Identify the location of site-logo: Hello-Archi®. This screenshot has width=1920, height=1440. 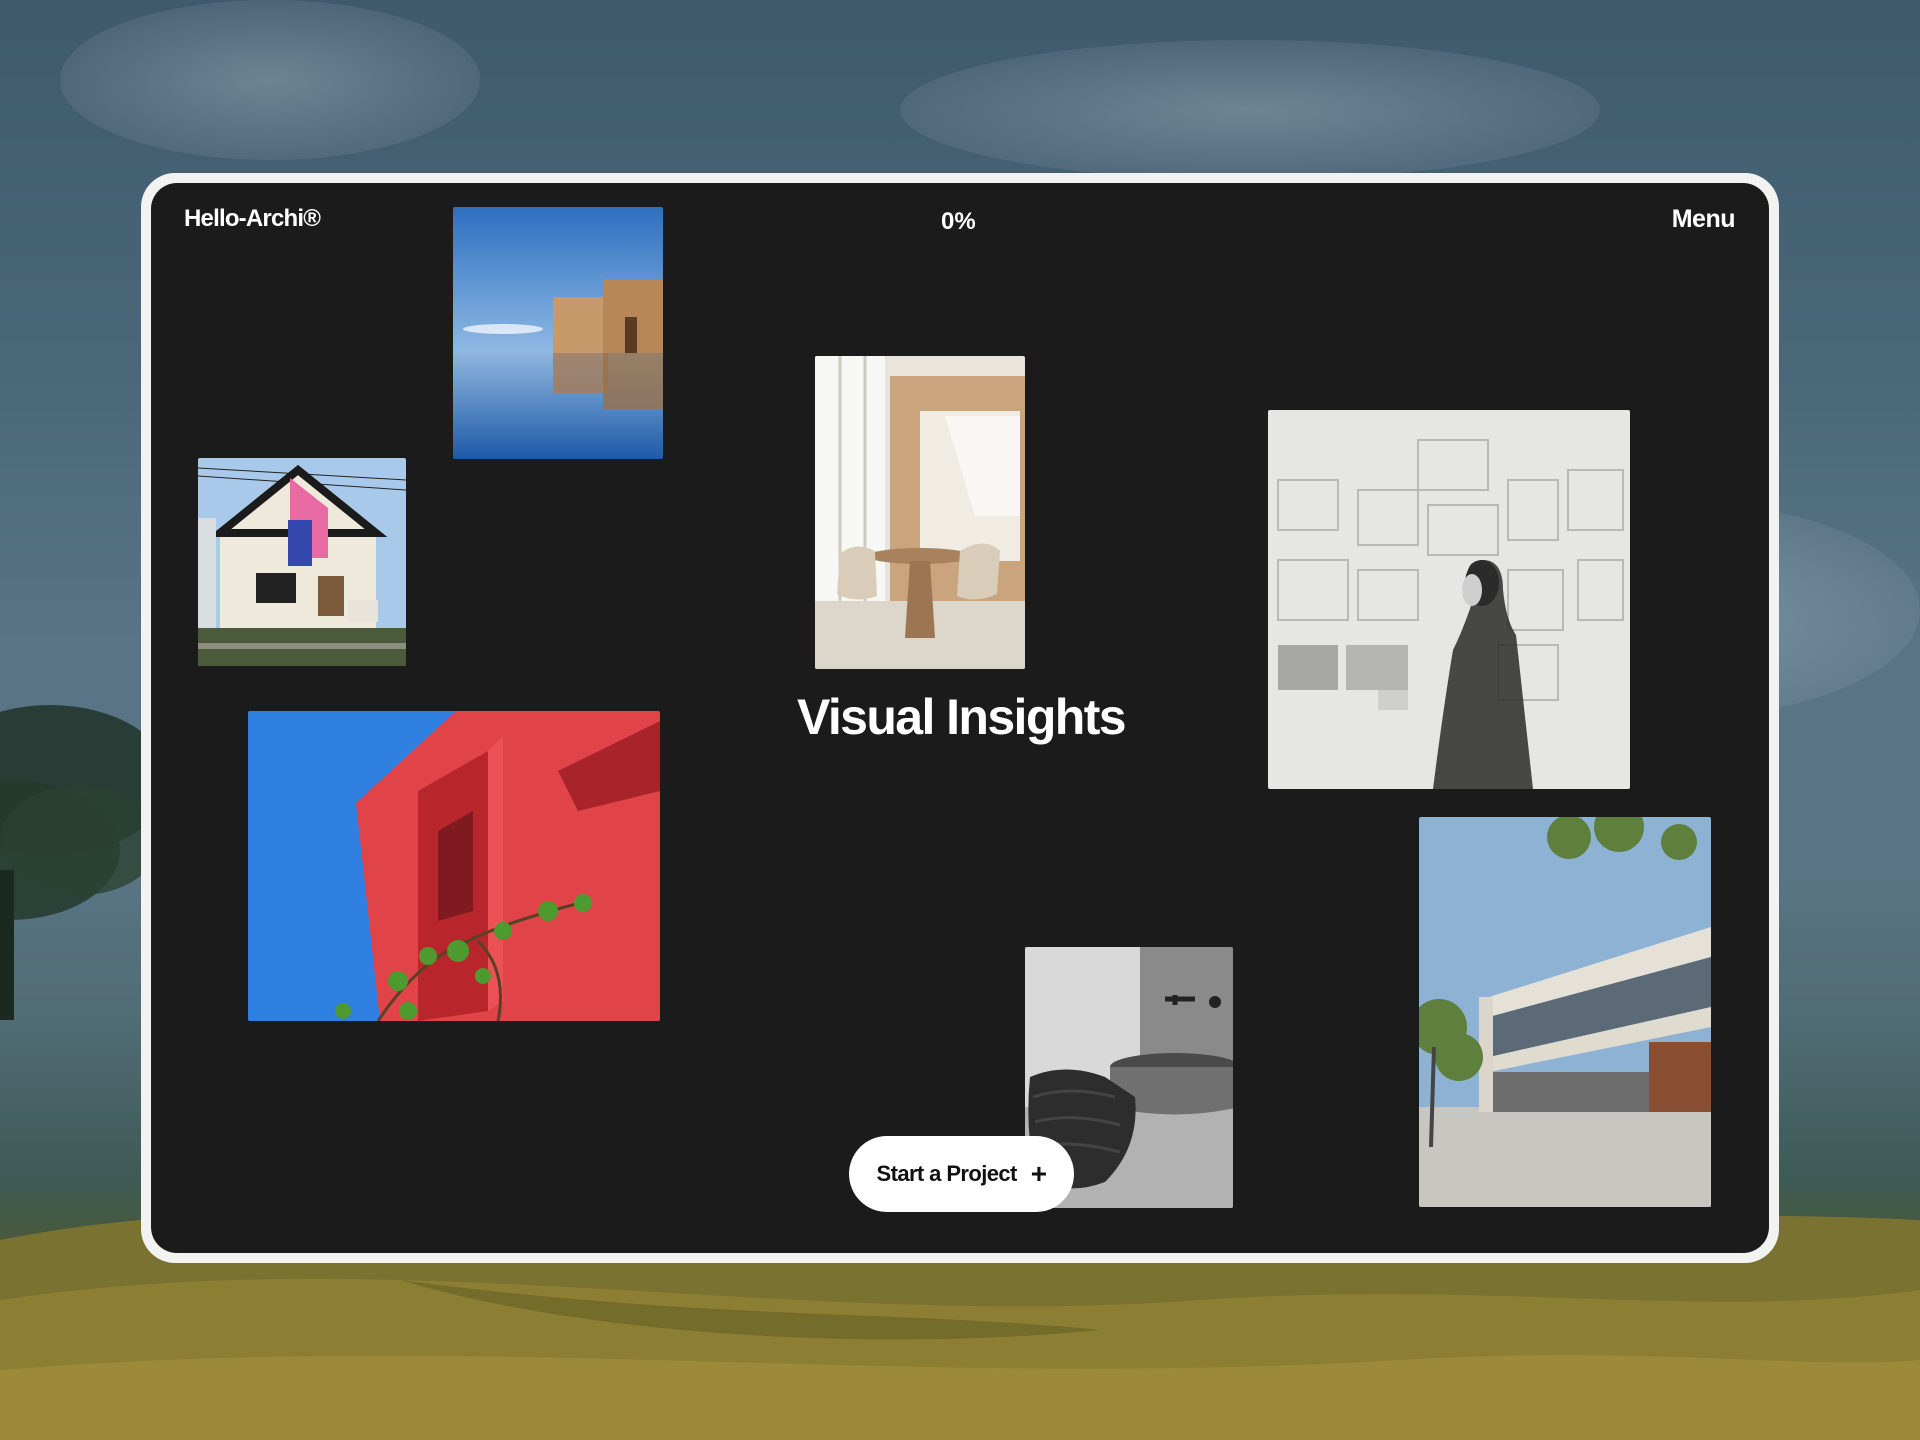
(252, 219).